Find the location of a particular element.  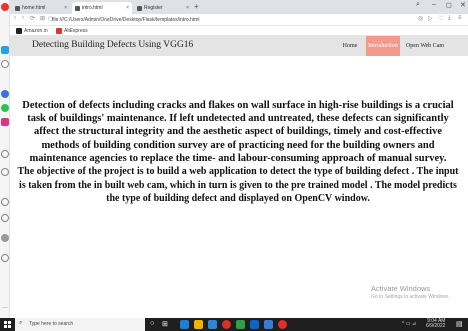

tab-register: Register × is located at coordinates (163, 8).